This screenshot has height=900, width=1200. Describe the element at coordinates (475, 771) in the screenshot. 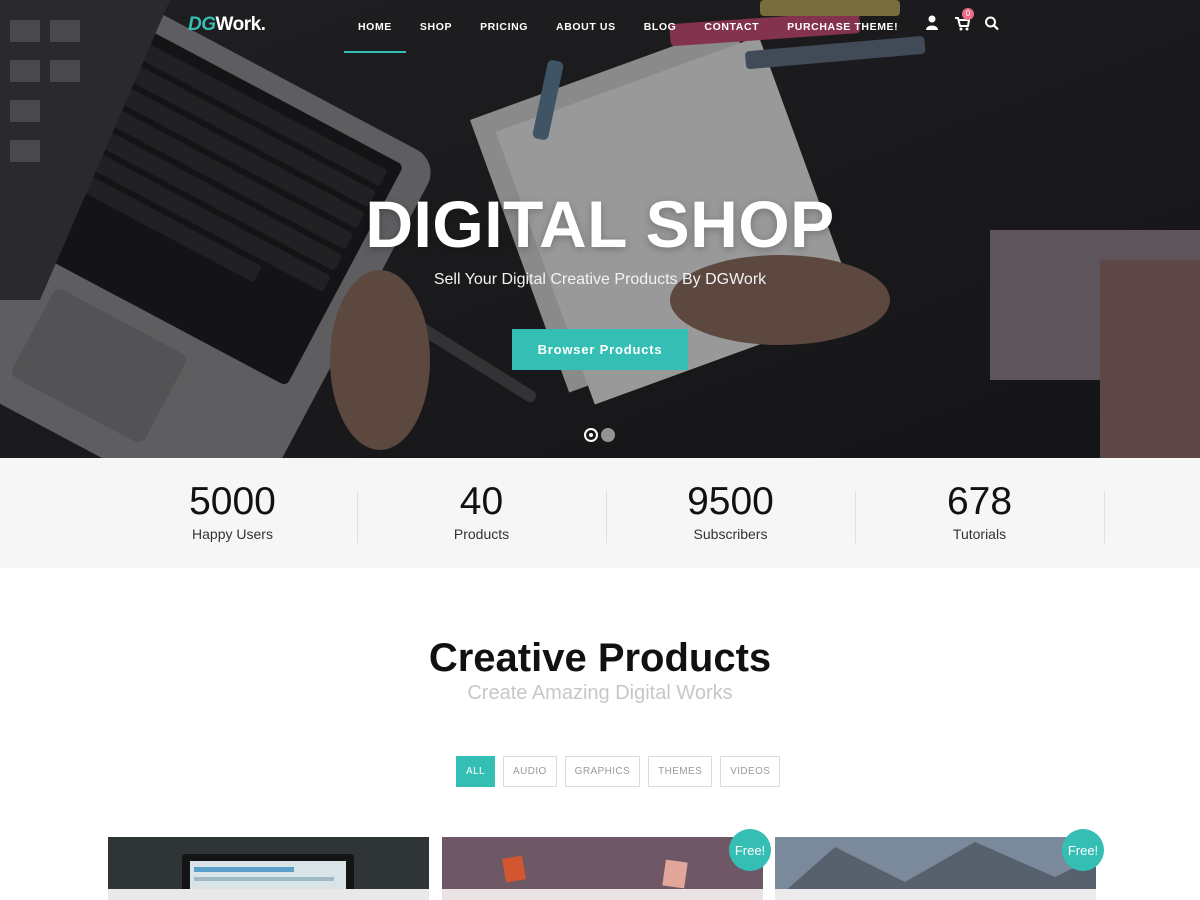

I see `filter-all: ALL` at that location.